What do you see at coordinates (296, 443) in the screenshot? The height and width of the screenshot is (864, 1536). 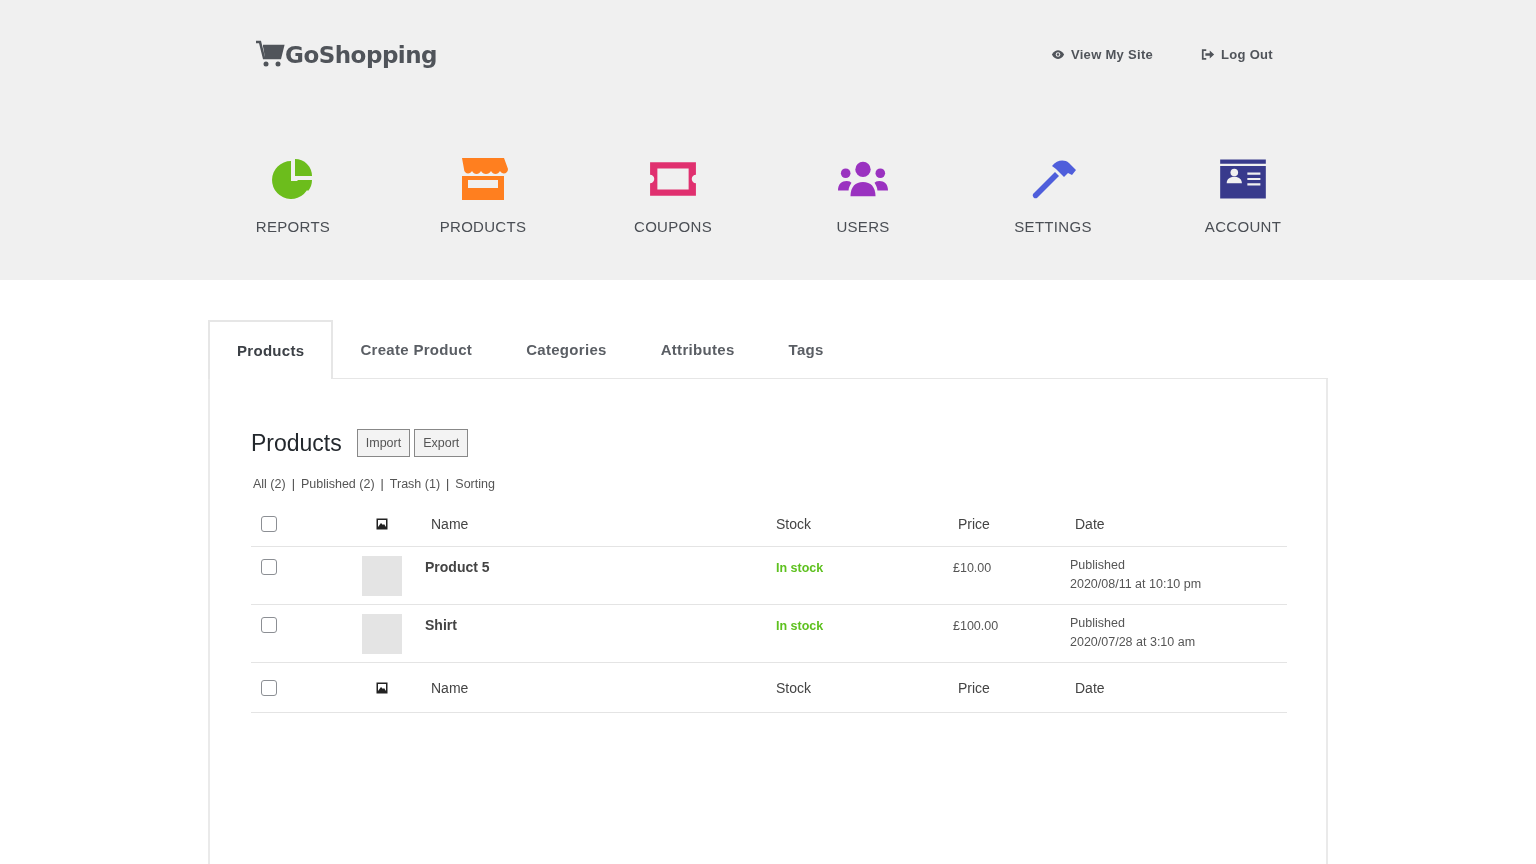 I see `page-title: Products` at bounding box center [296, 443].